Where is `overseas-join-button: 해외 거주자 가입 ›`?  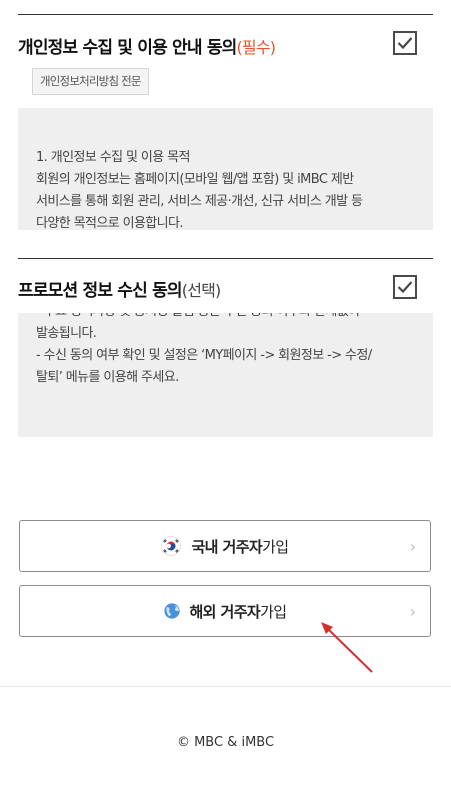 overseas-join-button: 해외 거주자 가입 › is located at coordinates (225, 611).